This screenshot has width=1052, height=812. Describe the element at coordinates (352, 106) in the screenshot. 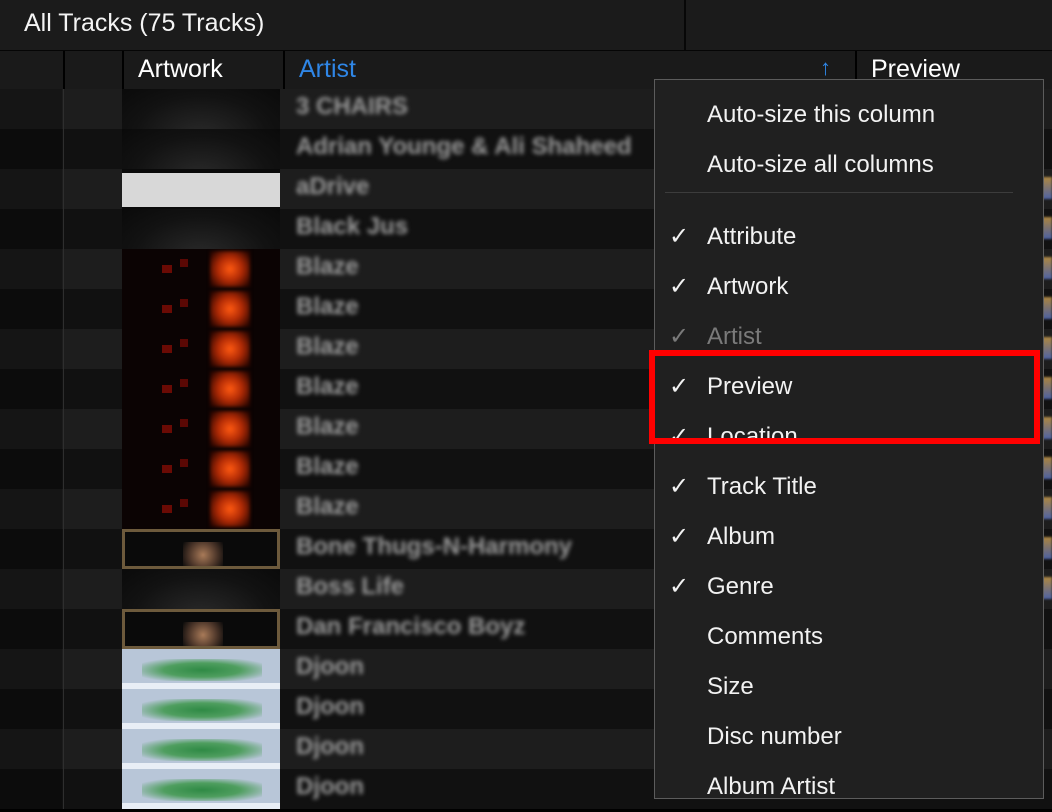

I see `artist-cell: 3 CHAIRS` at that location.